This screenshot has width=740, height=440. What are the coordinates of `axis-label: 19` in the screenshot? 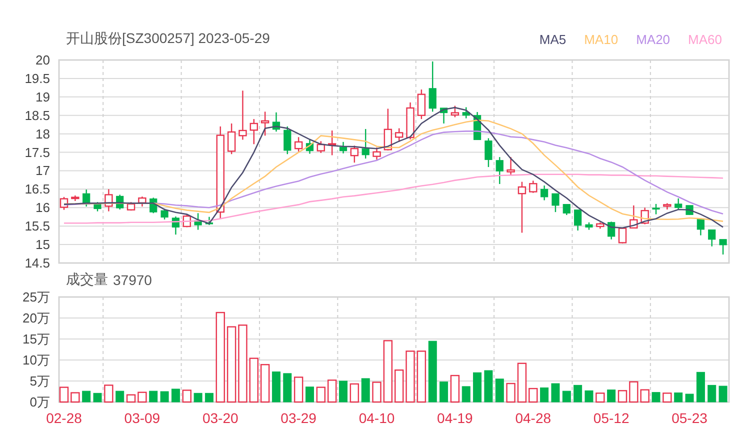 It's located at (43, 96).